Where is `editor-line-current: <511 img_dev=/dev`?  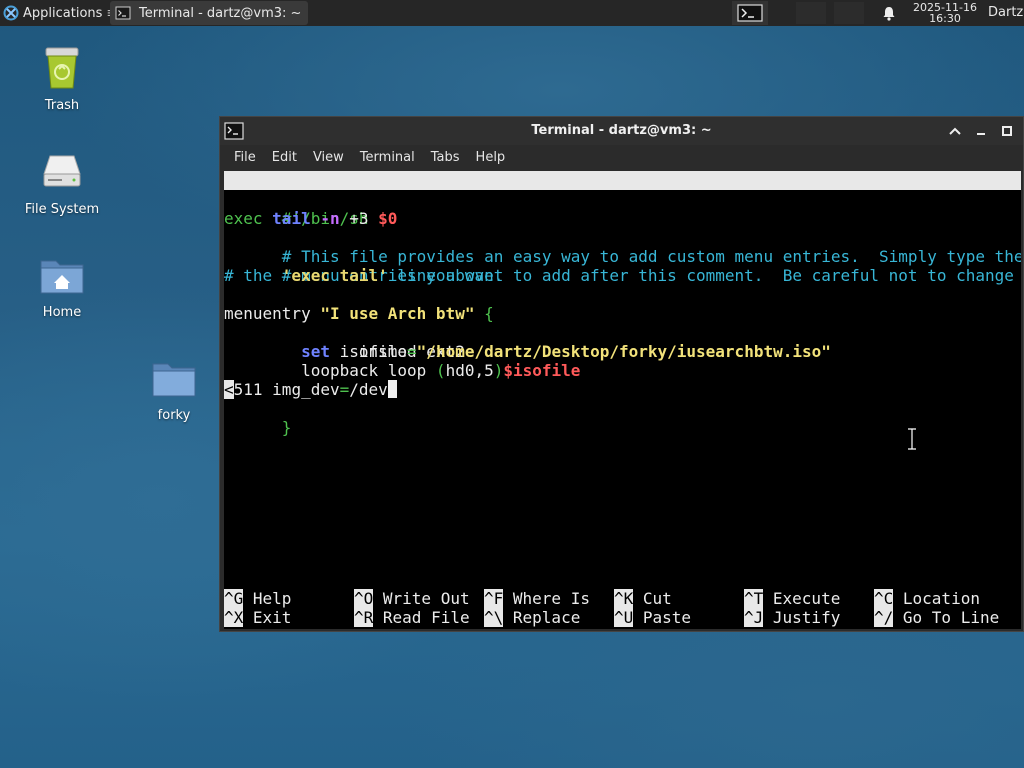
editor-line-current: <511 img_dev=/dev is located at coordinates (310, 389).